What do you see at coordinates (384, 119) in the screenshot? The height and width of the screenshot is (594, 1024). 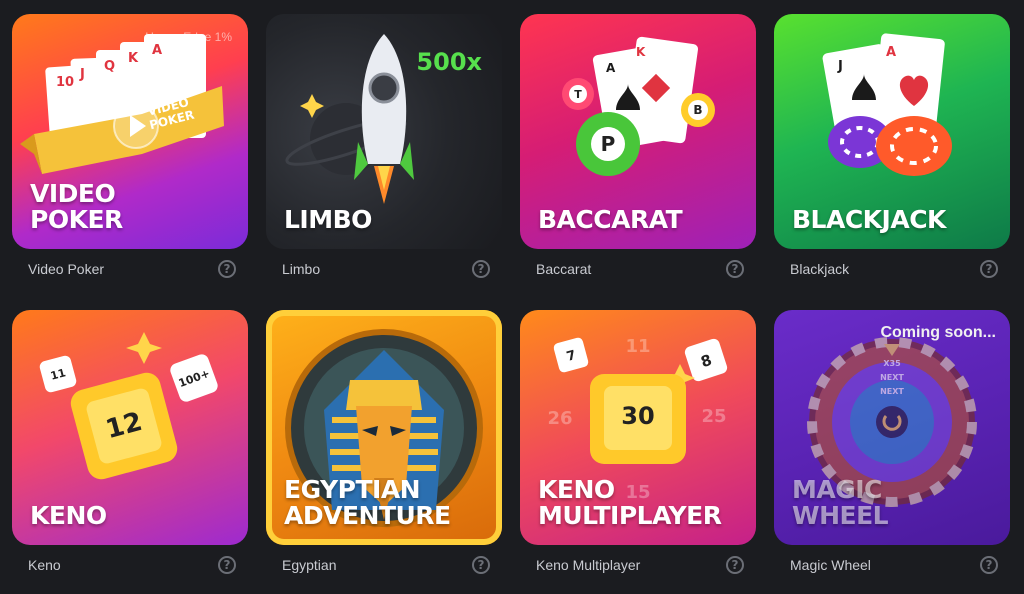 I see `rocket-icon` at bounding box center [384, 119].